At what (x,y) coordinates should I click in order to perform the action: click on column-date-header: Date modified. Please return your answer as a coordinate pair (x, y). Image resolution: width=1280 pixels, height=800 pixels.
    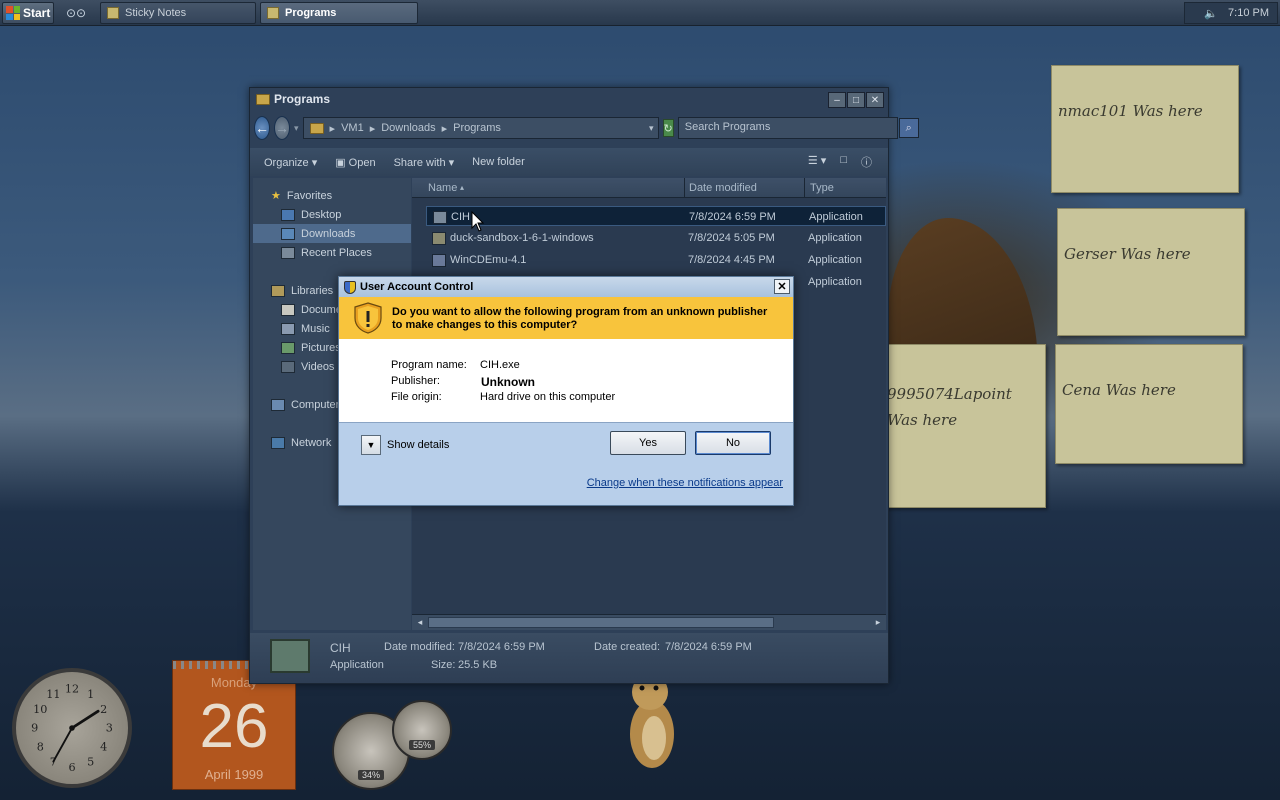
    Looking at the image, I should click on (723, 188).